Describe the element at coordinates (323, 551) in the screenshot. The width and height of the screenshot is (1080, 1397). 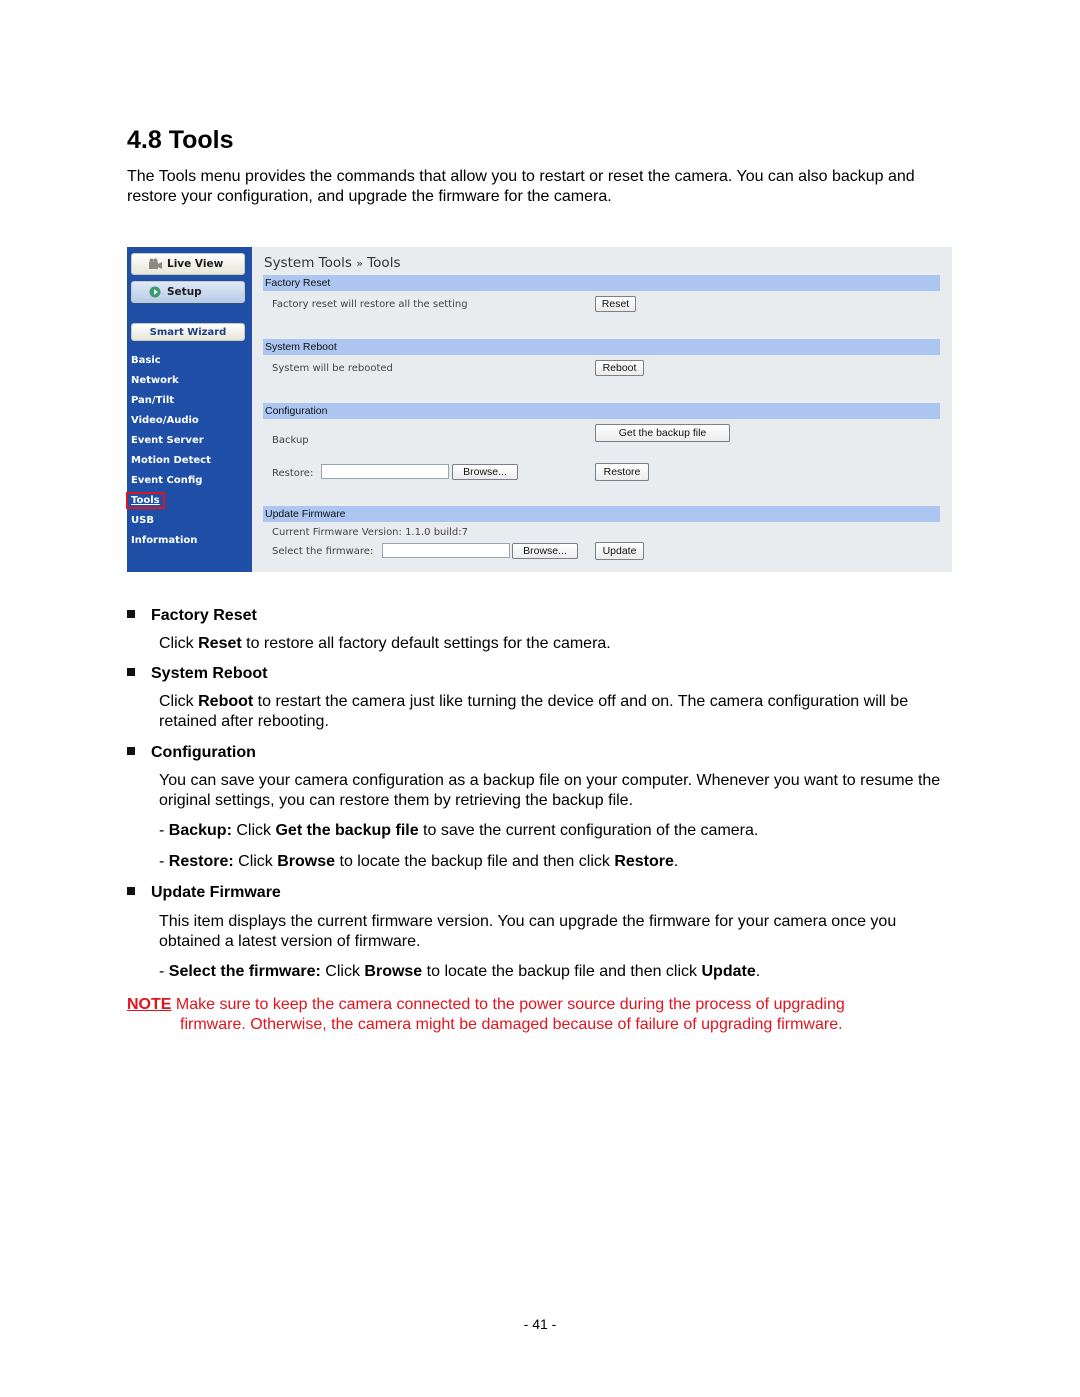
I see `select-firmware-label: Select the firmware:` at that location.